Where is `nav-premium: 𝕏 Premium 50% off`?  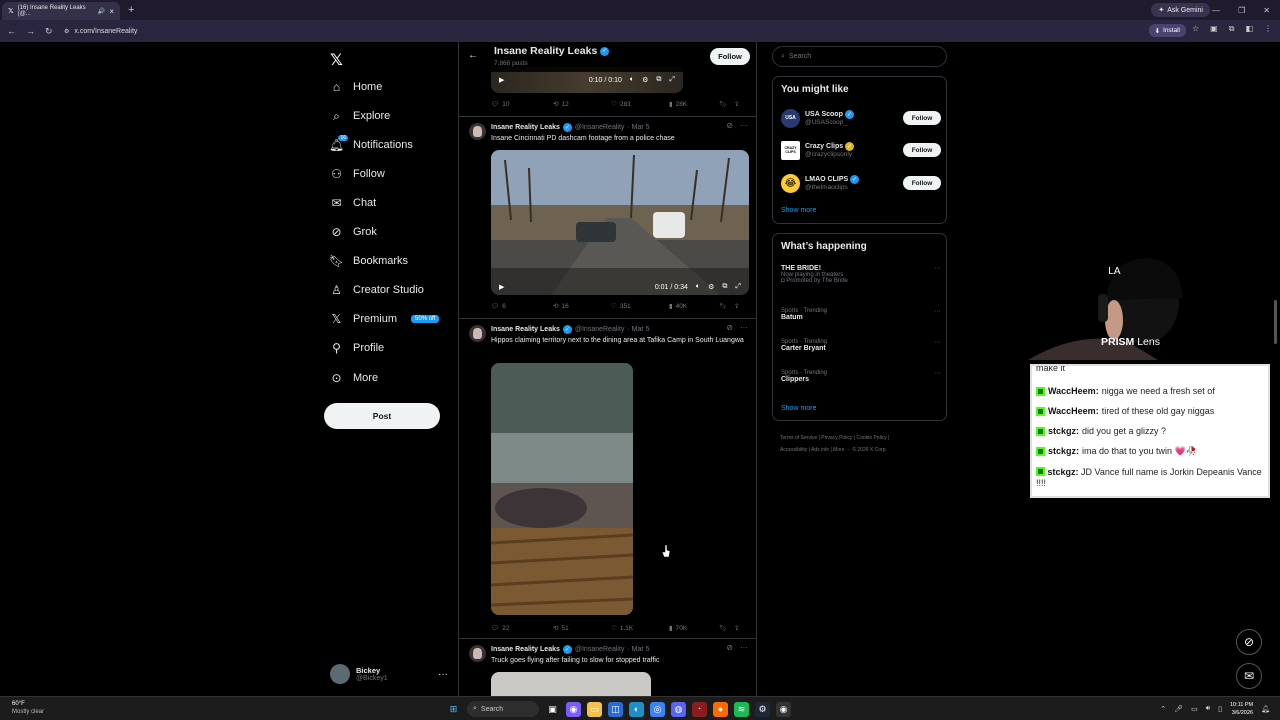
nav-premium: 𝕏 Premium 50% off is located at coordinates (385, 319).